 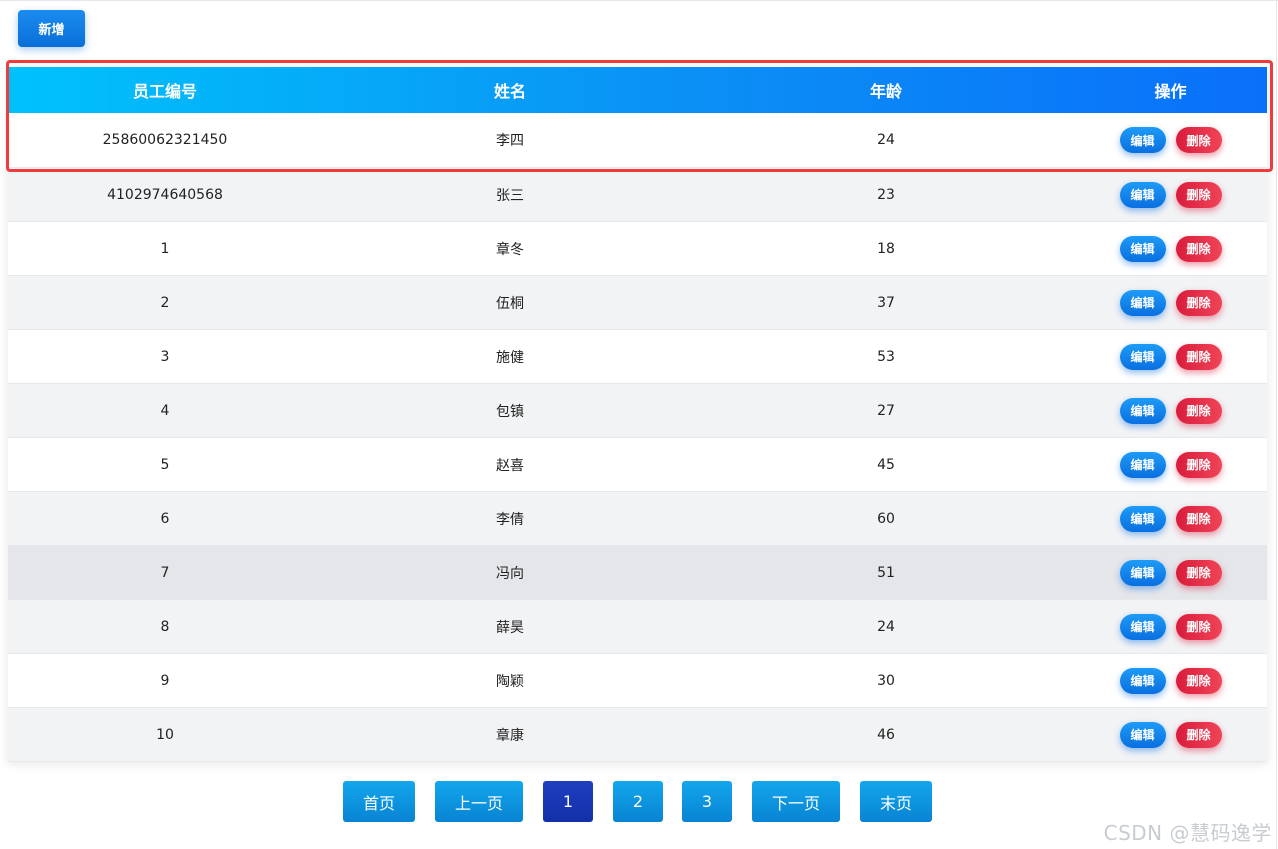 I want to click on page-button-3: 3, so click(x=707, y=801).